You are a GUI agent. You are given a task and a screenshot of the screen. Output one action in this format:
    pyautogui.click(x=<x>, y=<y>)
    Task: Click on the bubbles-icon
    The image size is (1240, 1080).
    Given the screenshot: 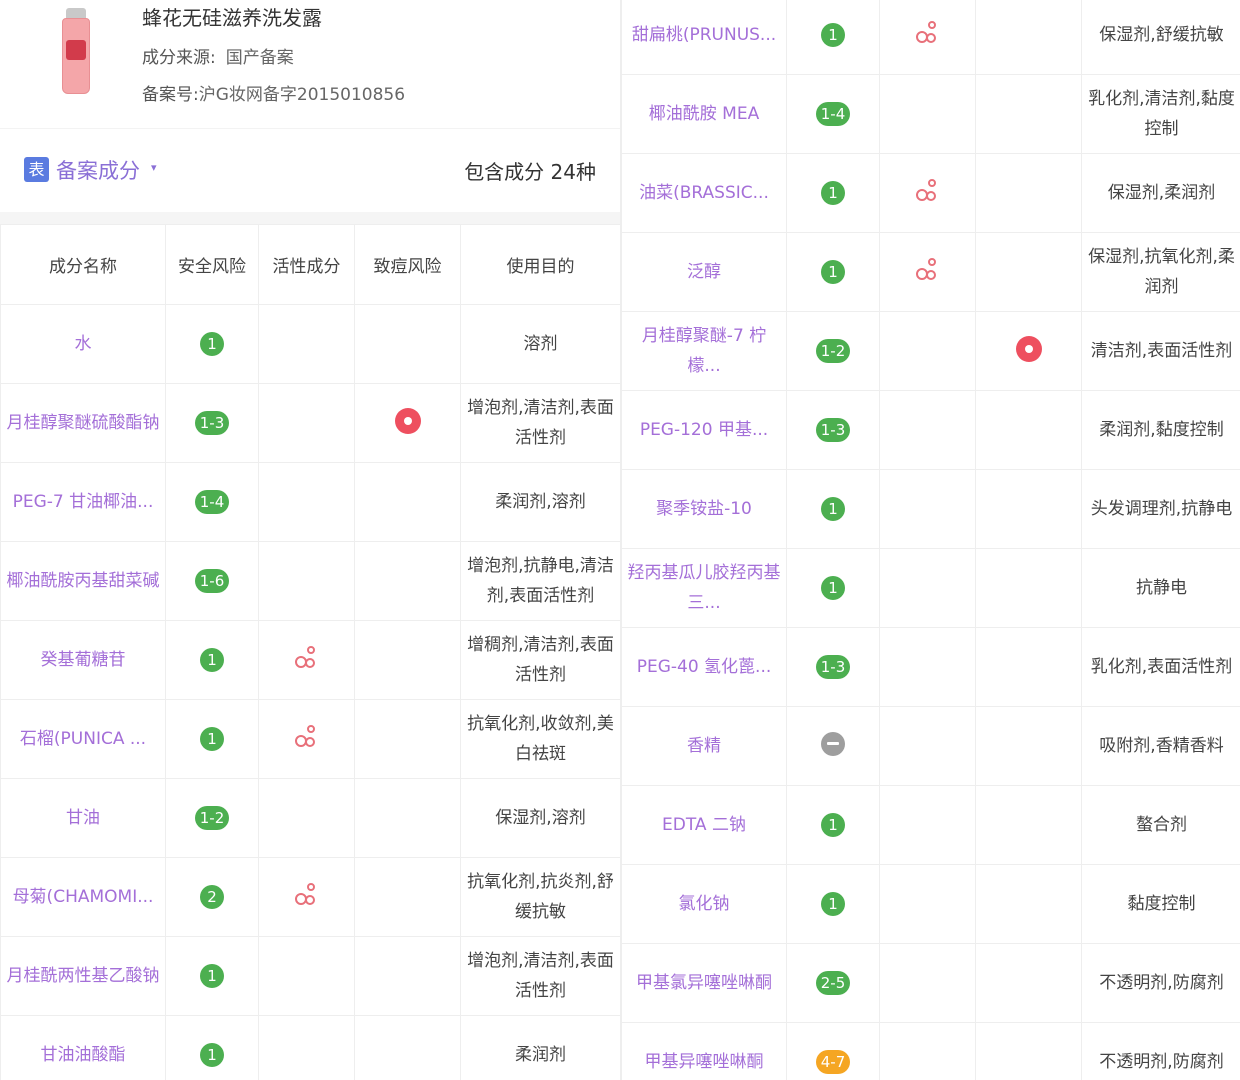 What is the action you would take?
    pyautogui.click(x=928, y=270)
    